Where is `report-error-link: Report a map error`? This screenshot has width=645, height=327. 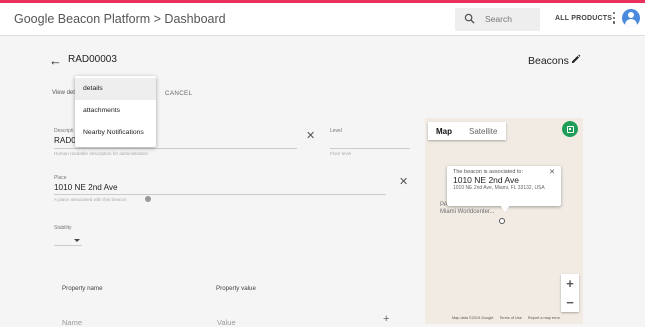 report-error-link: Report a map error is located at coordinates (544, 318).